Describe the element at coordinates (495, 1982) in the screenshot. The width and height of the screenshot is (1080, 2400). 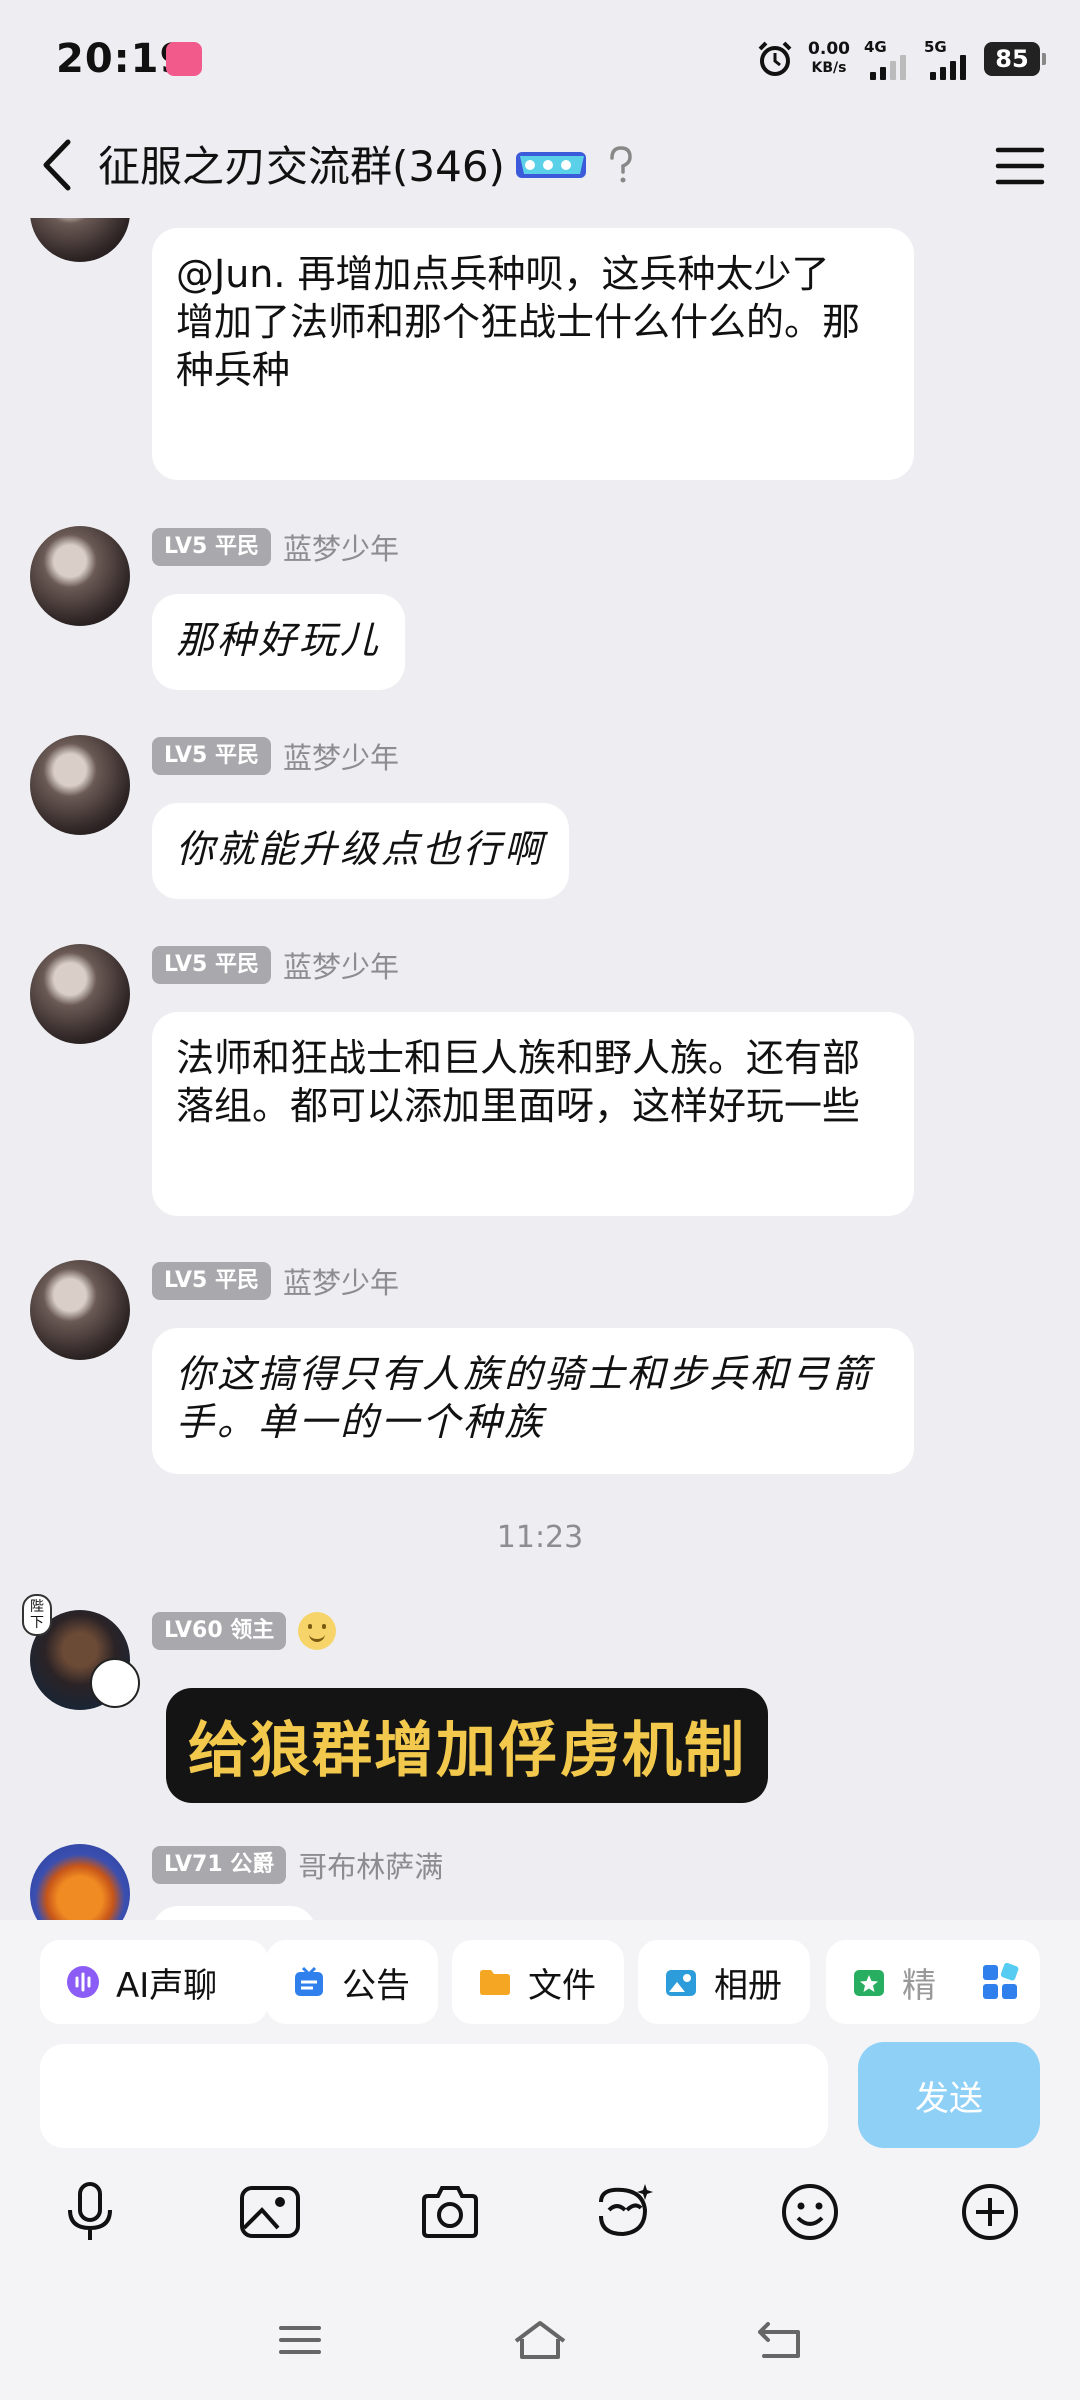
I see `folder-icon` at that location.